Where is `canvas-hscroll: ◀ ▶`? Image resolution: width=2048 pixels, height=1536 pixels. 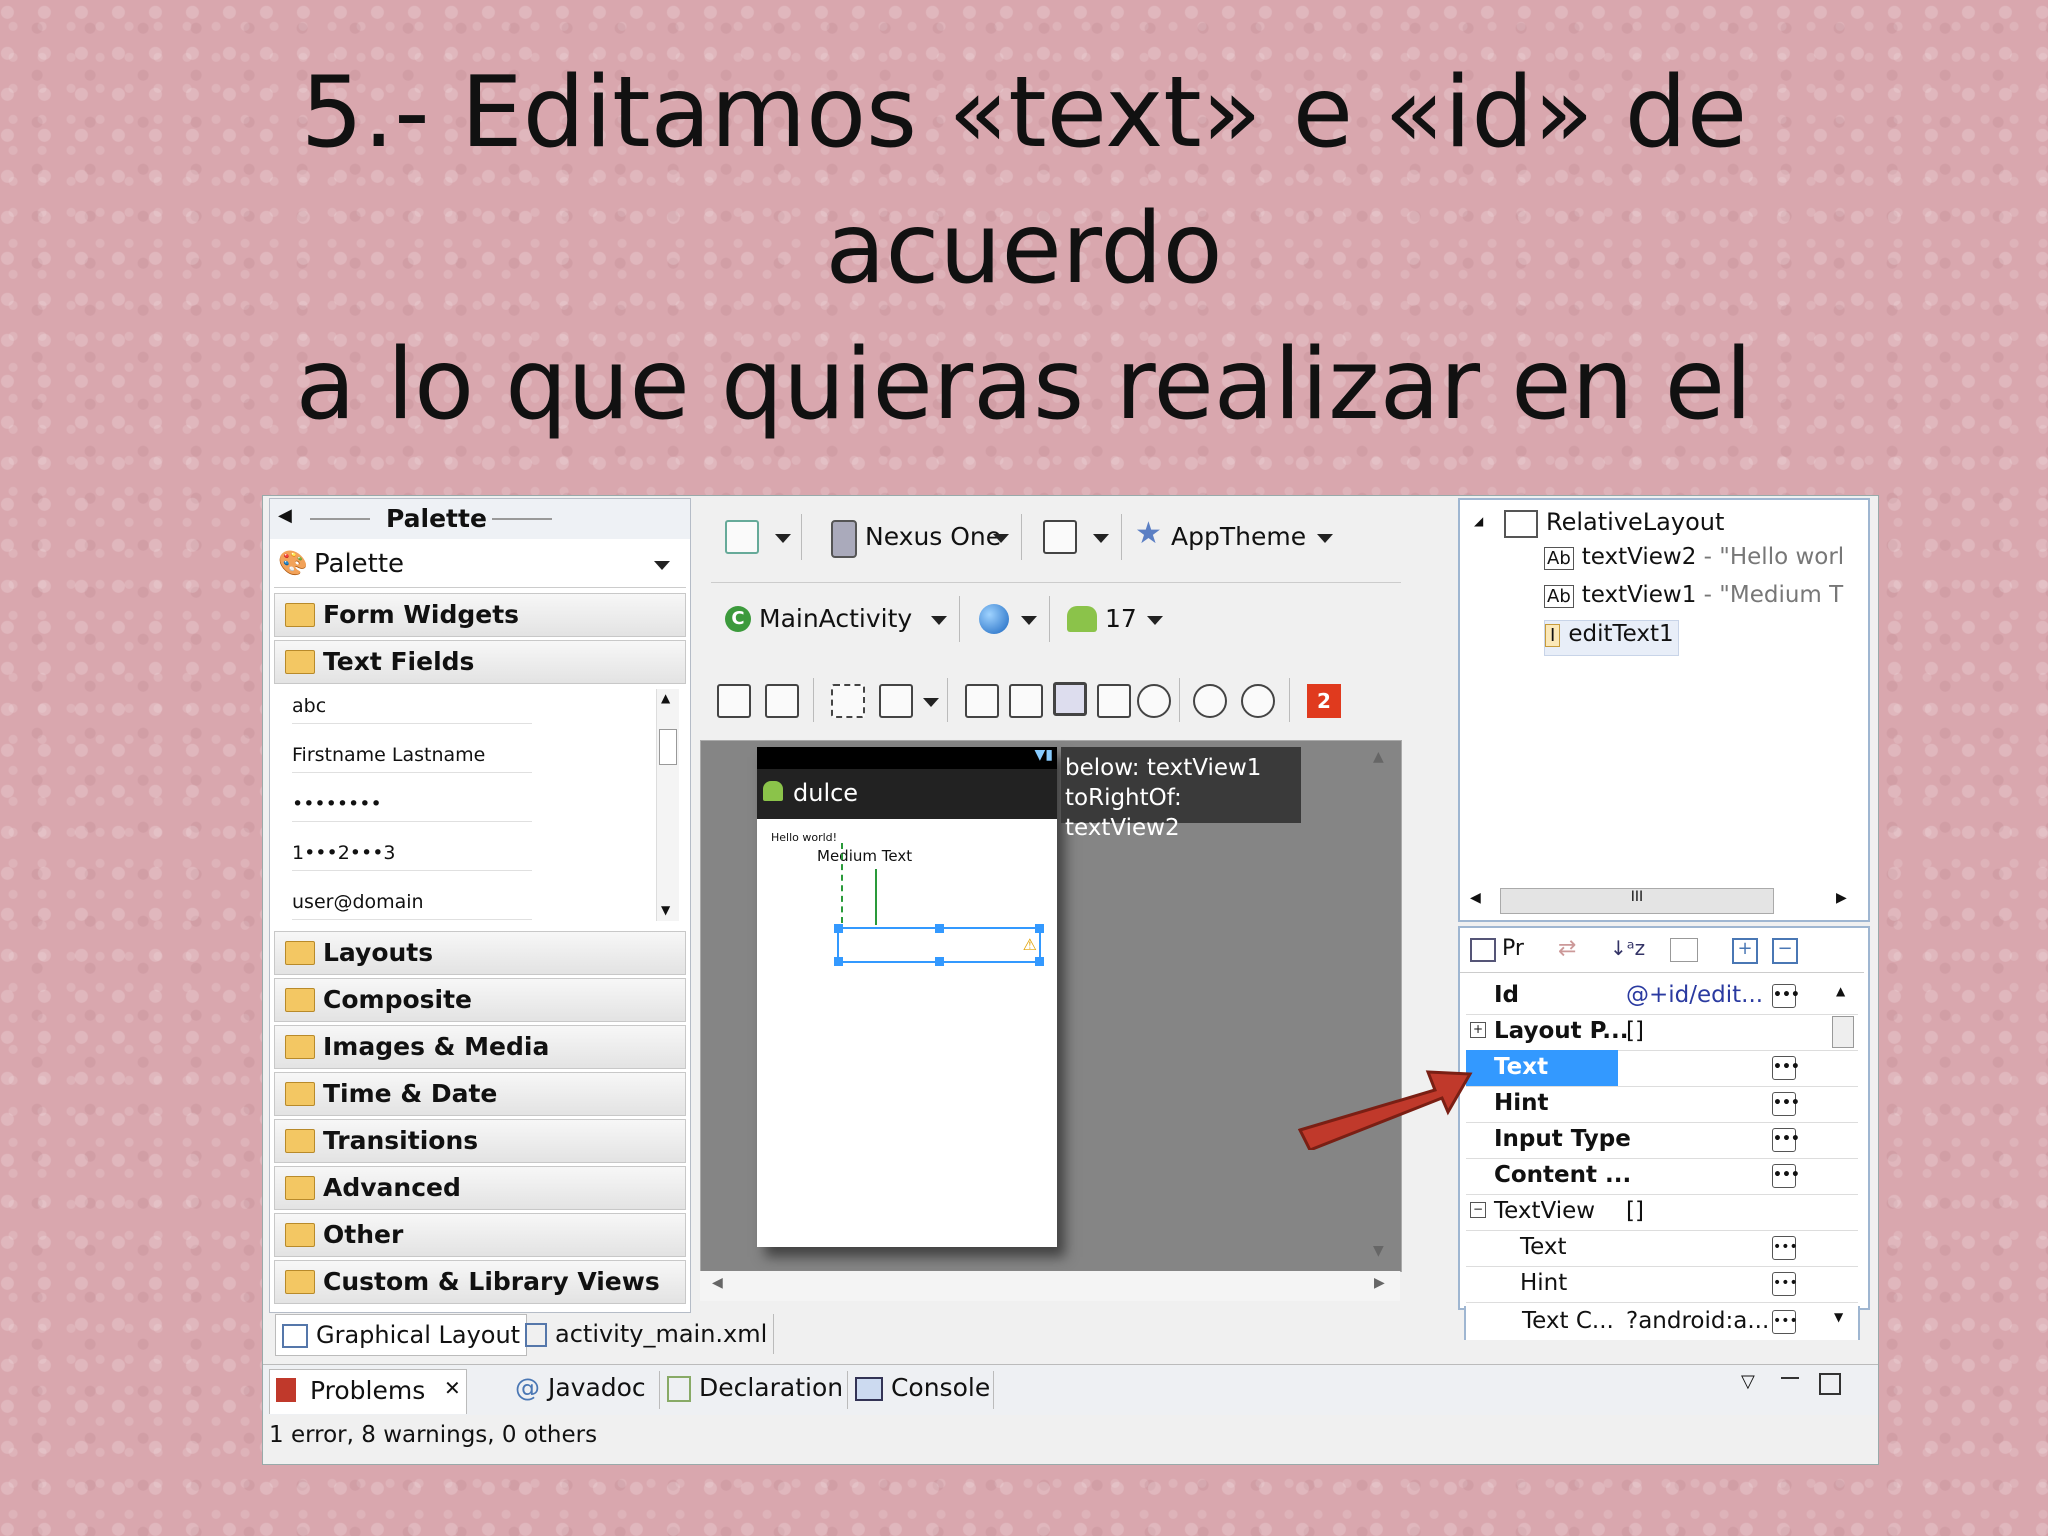
canvas-hscroll: ◀ ▶ is located at coordinates (1050, 1286).